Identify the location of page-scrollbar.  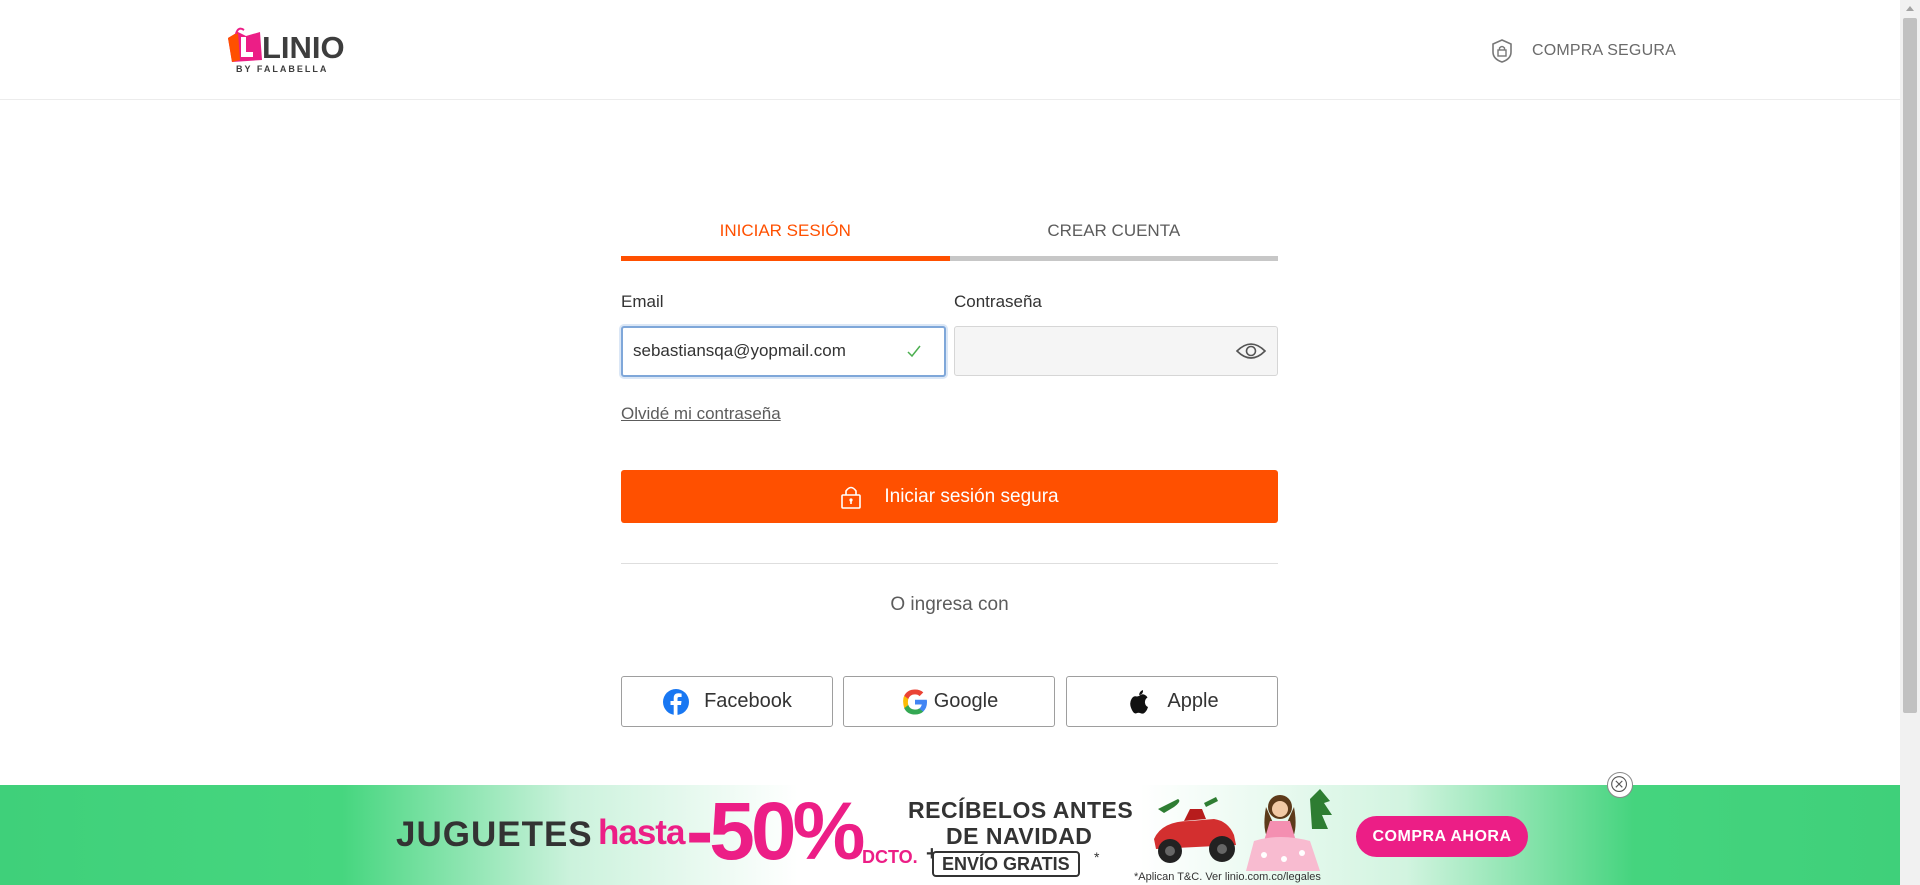
(1910, 442).